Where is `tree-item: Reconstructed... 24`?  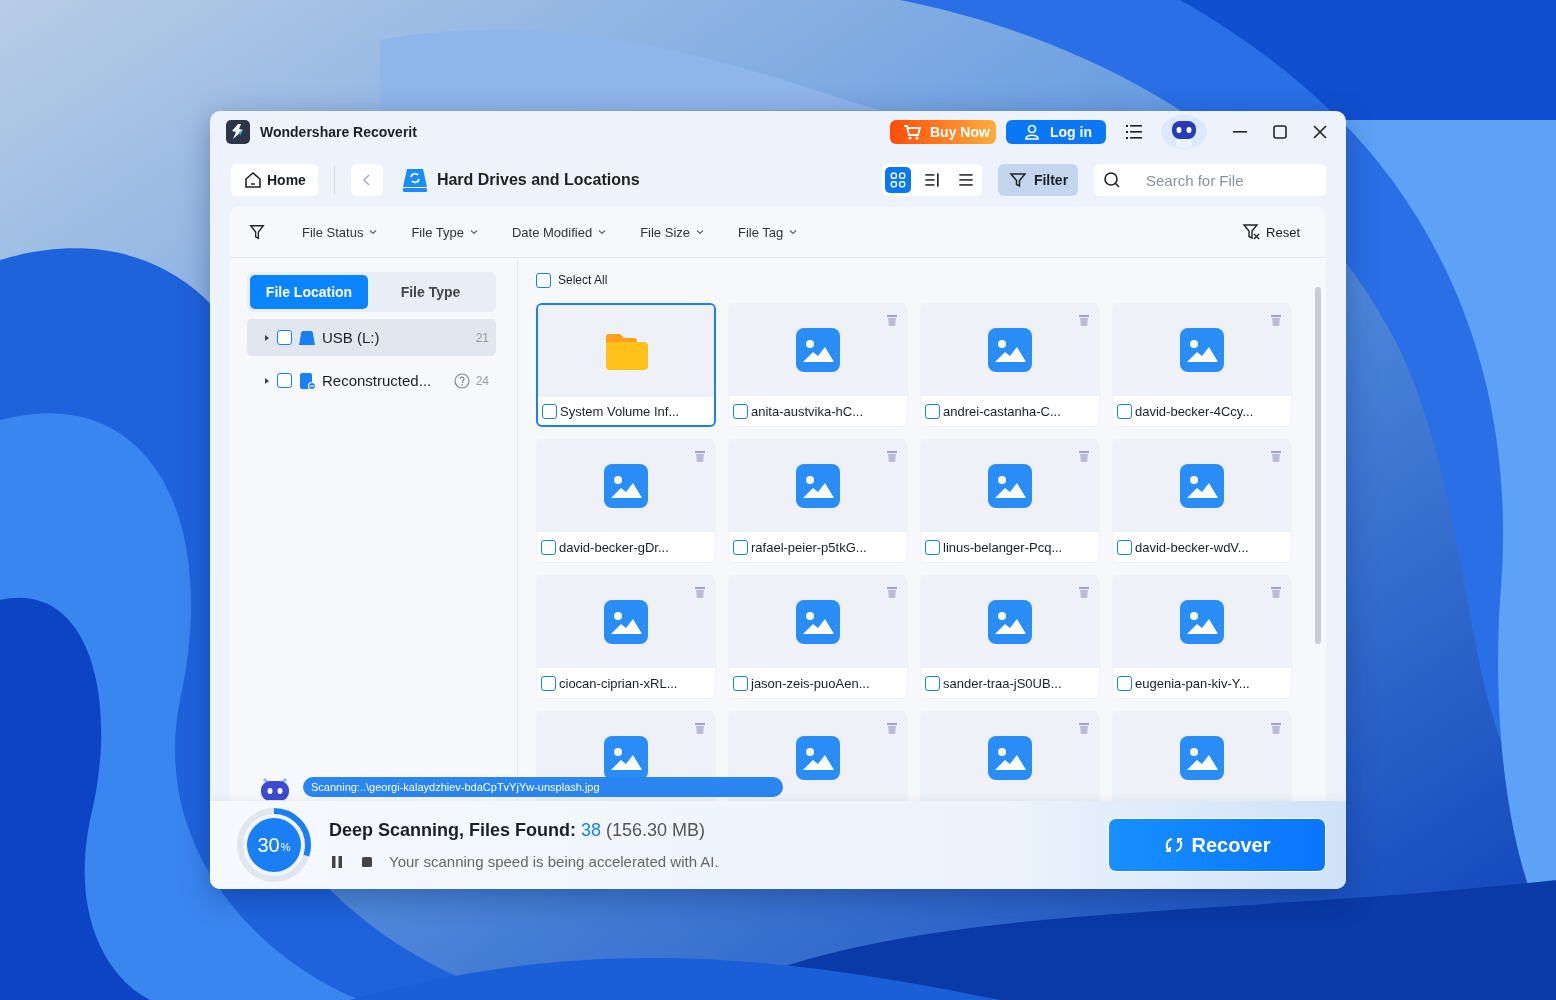 tree-item: Reconstructed... 24 is located at coordinates (371, 380).